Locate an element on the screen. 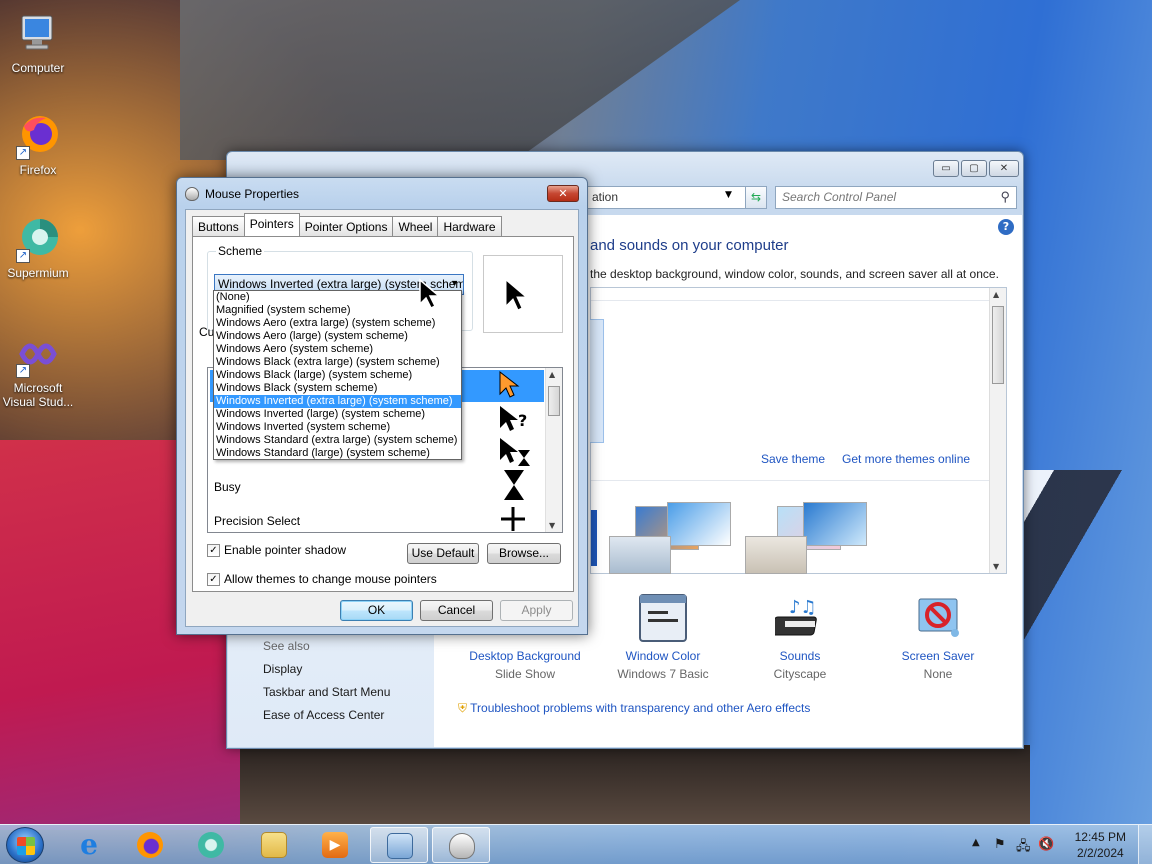 Image resolution: width=1152 pixels, height=864 pixels. arrow-cursor-icon is located at coordinates (516, 294).